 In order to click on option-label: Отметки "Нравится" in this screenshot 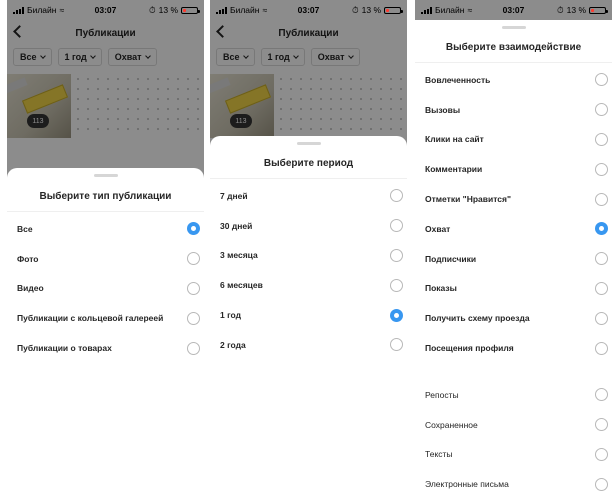, I will do `click(468, 199)`.